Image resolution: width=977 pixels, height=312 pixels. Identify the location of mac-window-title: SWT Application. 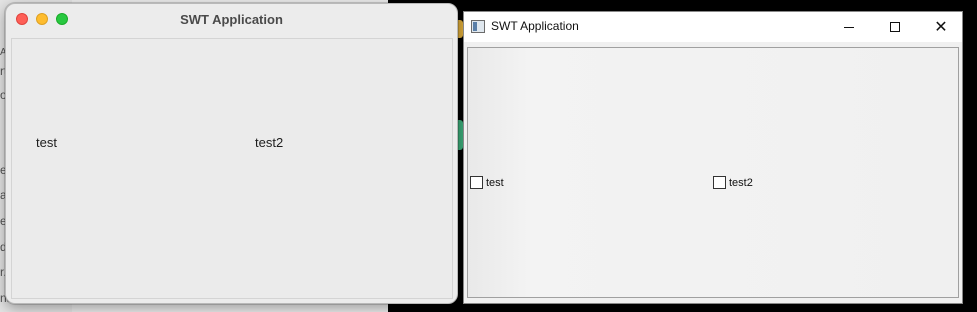
(231, 19).